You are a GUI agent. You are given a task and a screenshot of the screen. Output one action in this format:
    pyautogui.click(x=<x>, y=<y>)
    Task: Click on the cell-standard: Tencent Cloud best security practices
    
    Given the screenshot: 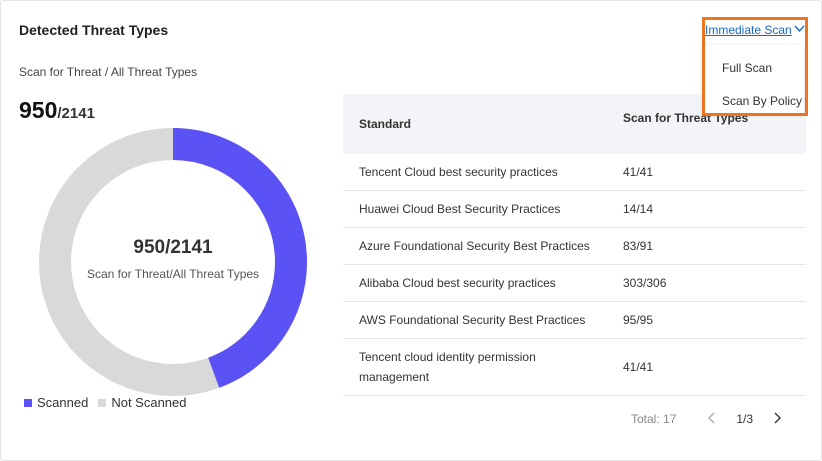 What is the action you would take?
    pyautogui.click(x=458, y=172)
    